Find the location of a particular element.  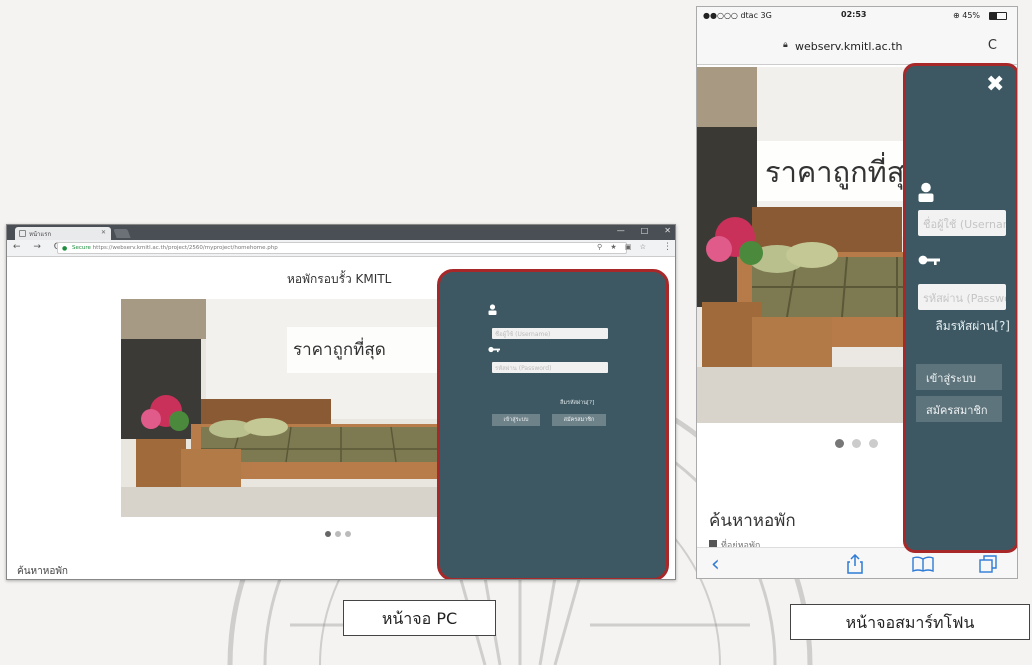

tab-title: หน้าแรก is located at coordinates (40, 234).